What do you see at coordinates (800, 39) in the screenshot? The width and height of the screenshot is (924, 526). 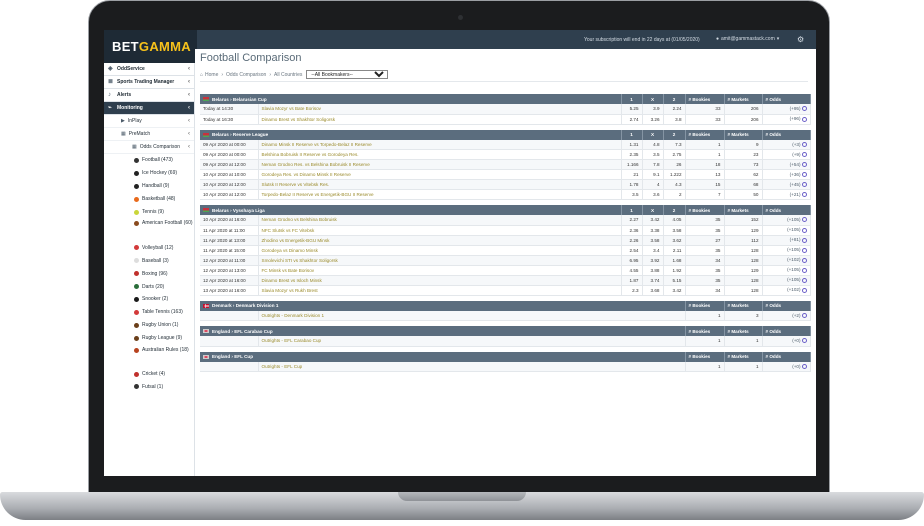 I see `gear-icon: ⚙` at bounding box center [800, 39].